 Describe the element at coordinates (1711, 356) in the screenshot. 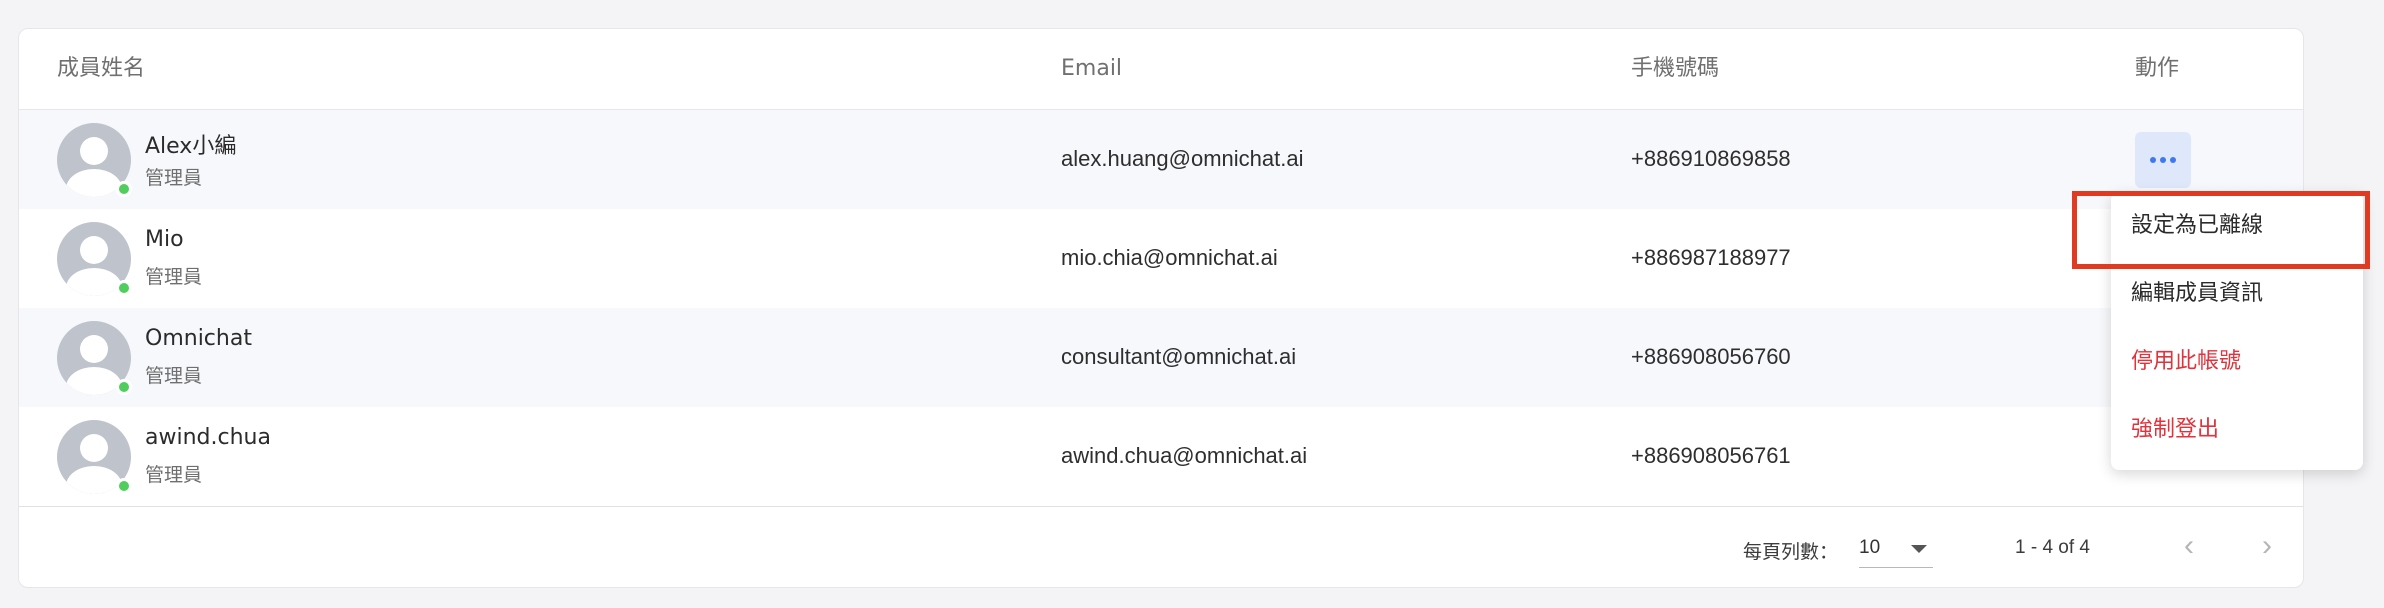

I see `member-phone: +886908056760` at that location.